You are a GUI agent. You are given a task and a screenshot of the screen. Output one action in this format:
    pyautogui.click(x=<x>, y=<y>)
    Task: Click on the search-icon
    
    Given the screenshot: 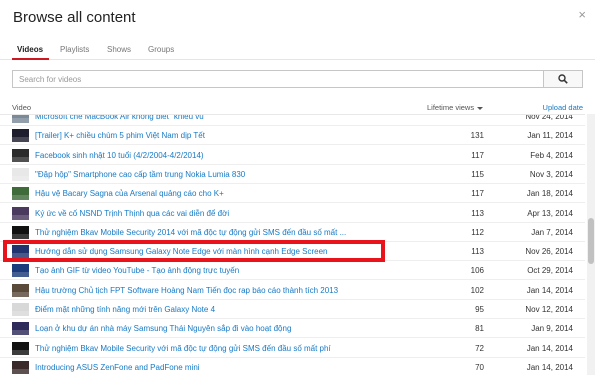 What is the action you would take?
    pyautogui.click(x=563, y=79)
    